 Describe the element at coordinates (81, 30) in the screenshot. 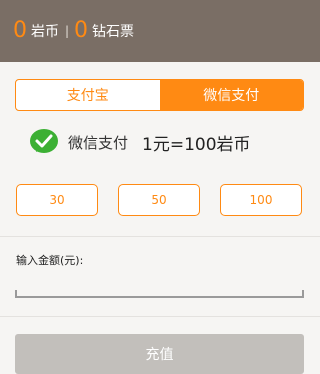

I see `diamond-tickets-value: 0` at that location.